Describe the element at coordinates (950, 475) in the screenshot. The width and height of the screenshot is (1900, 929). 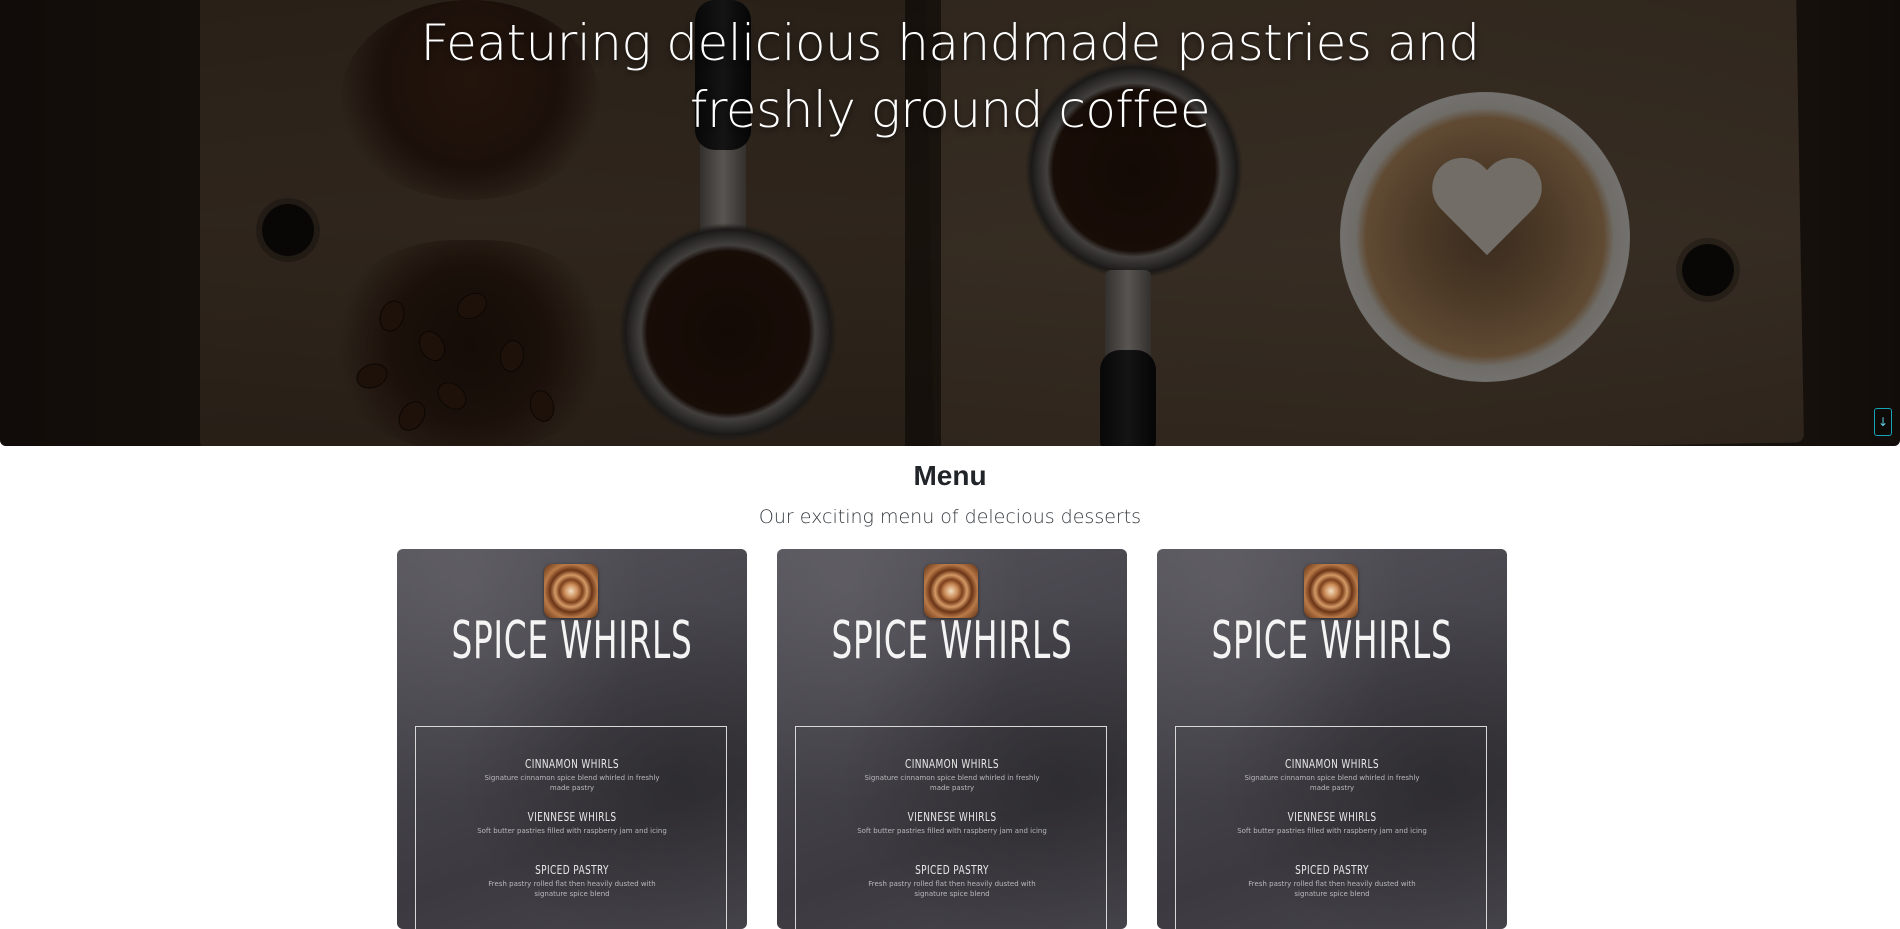
I see `menu-heading: Menu` at that location.